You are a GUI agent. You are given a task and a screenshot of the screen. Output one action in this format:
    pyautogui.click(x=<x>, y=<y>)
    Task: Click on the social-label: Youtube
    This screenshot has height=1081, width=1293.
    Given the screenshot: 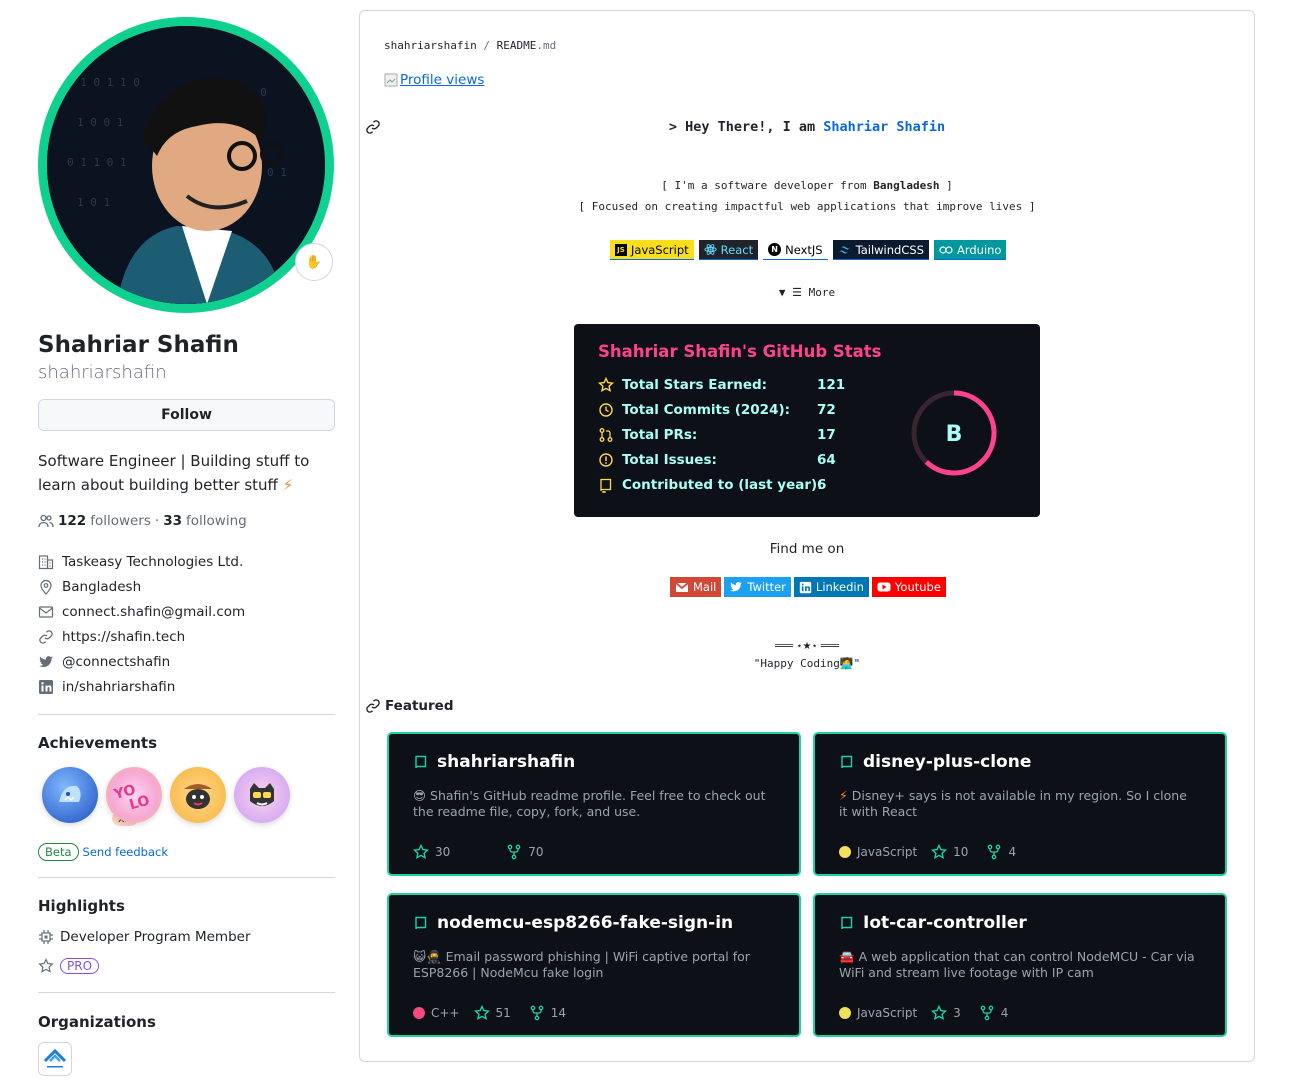 What is the action you would take?
    pyautogui.click(x=917, y=587)
    